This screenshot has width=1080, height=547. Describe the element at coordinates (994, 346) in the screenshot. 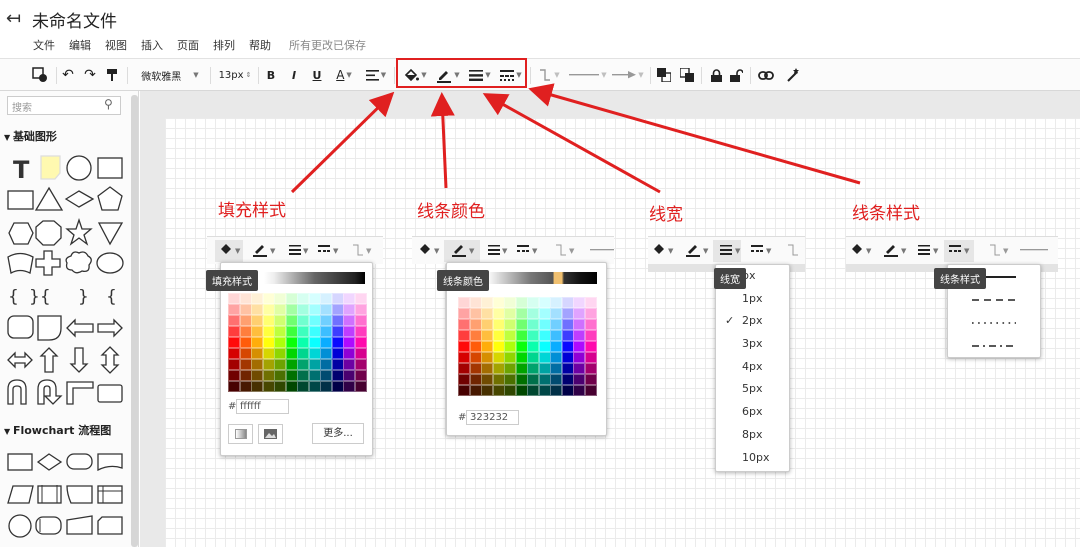

I see `style-option-dash-dot` at that location.